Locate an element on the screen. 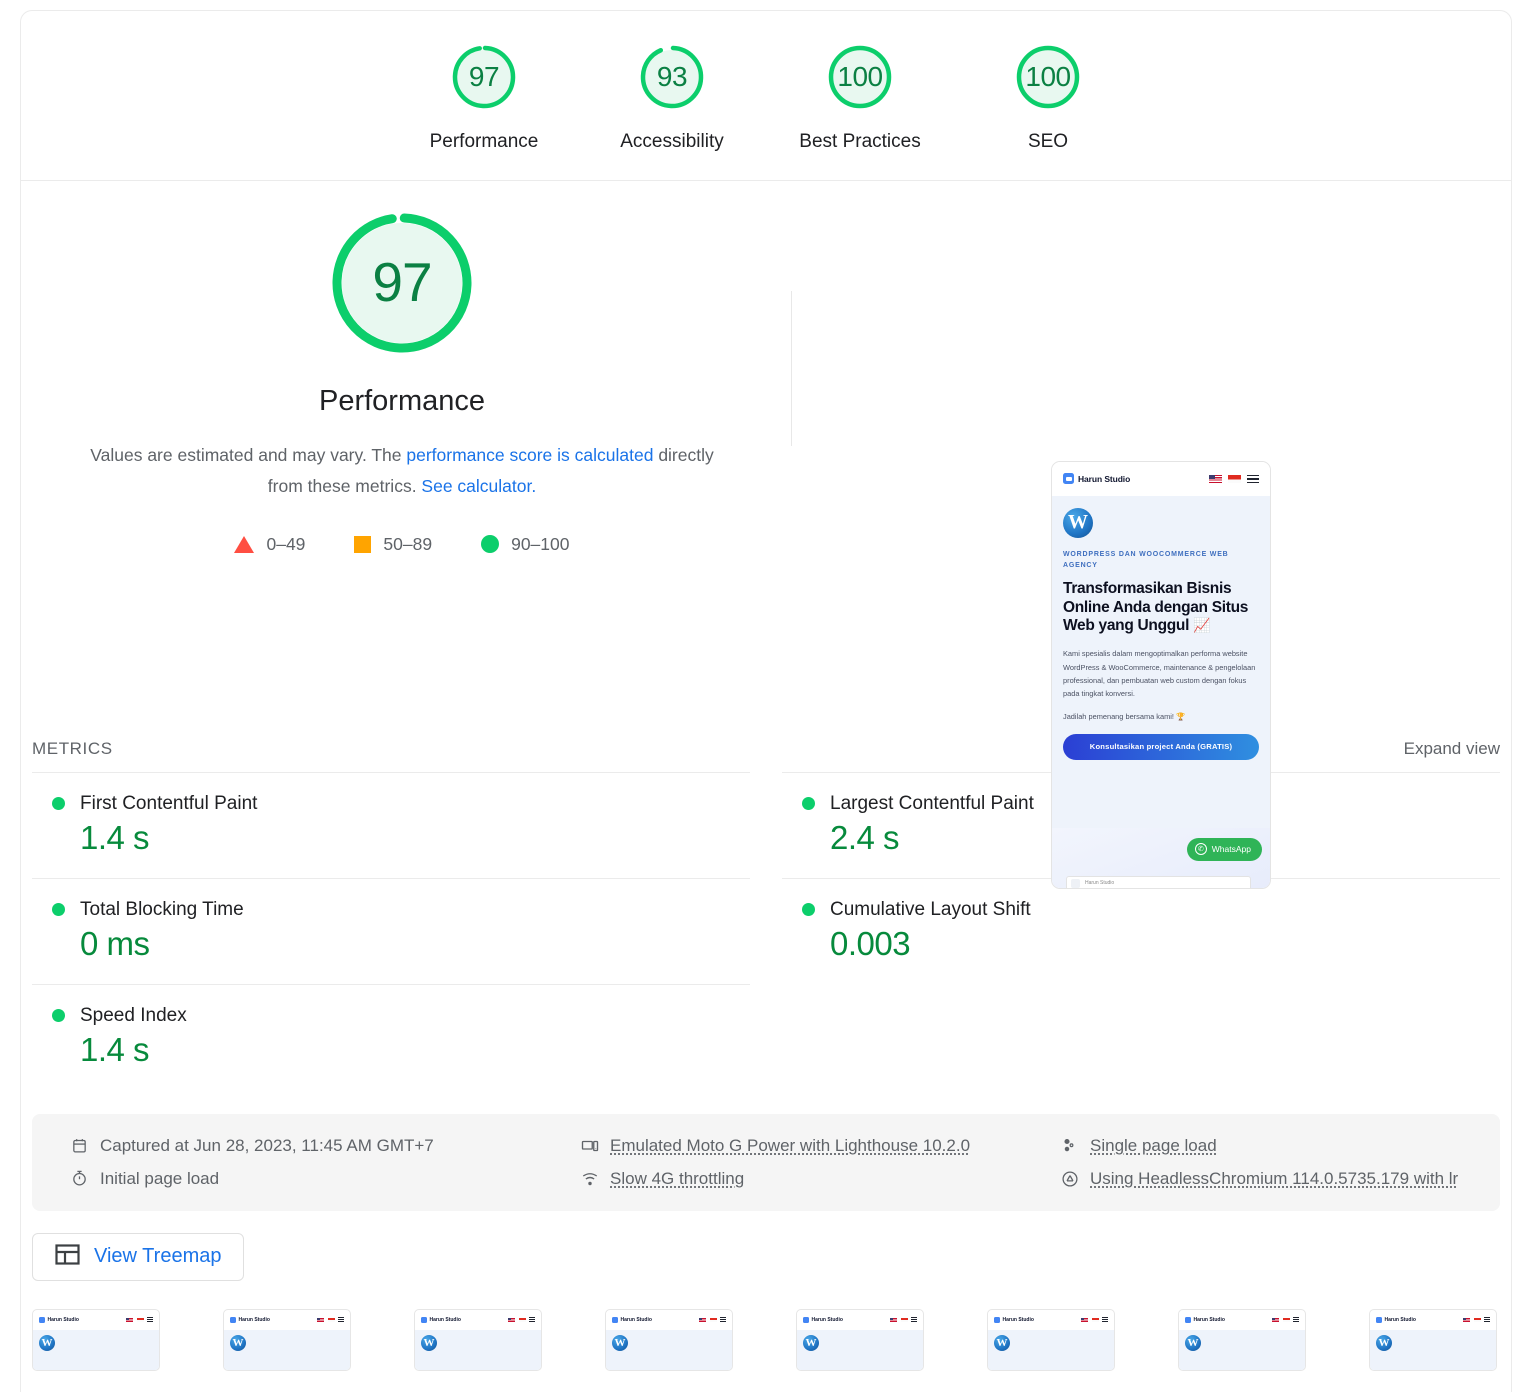 The height and width of the screenshot is (1392, 1530). expand-view-toggle: Expand view is located at coordinates (1452, 749).